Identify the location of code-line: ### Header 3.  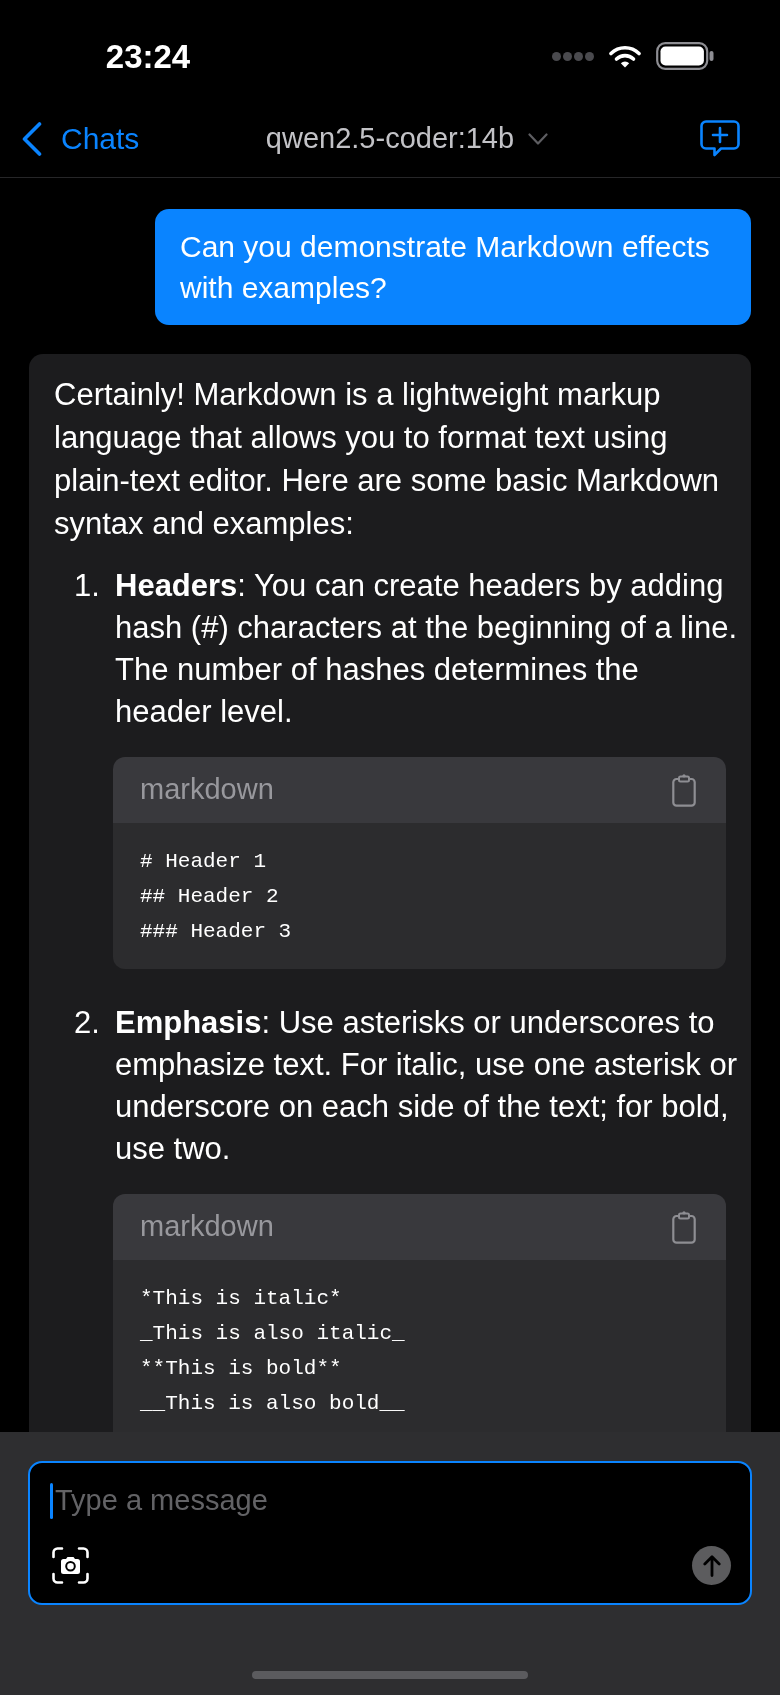
(216, 932).